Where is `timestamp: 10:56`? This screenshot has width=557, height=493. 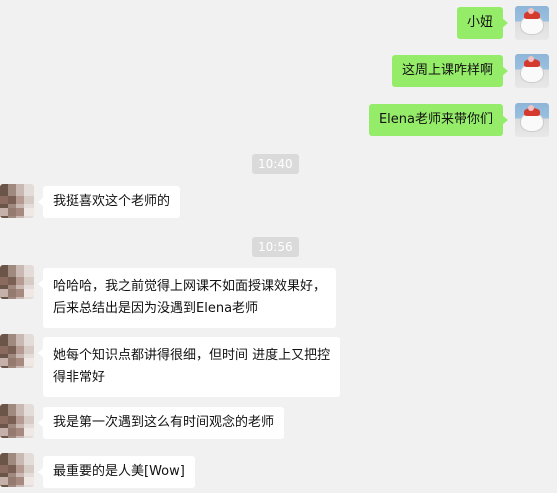
timestamp: 10:56 is located at coordinates (275, 247).